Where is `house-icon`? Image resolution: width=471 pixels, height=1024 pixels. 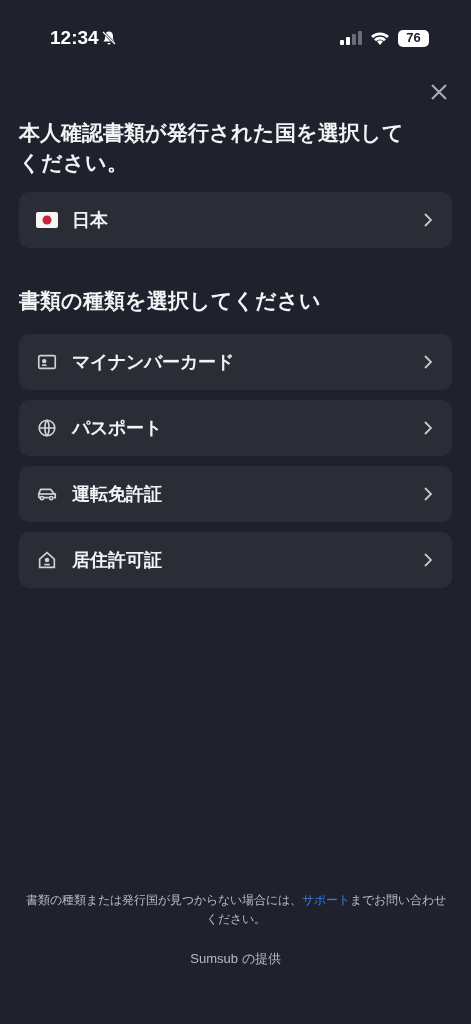 house-icon is located at coordinates (47, 560).